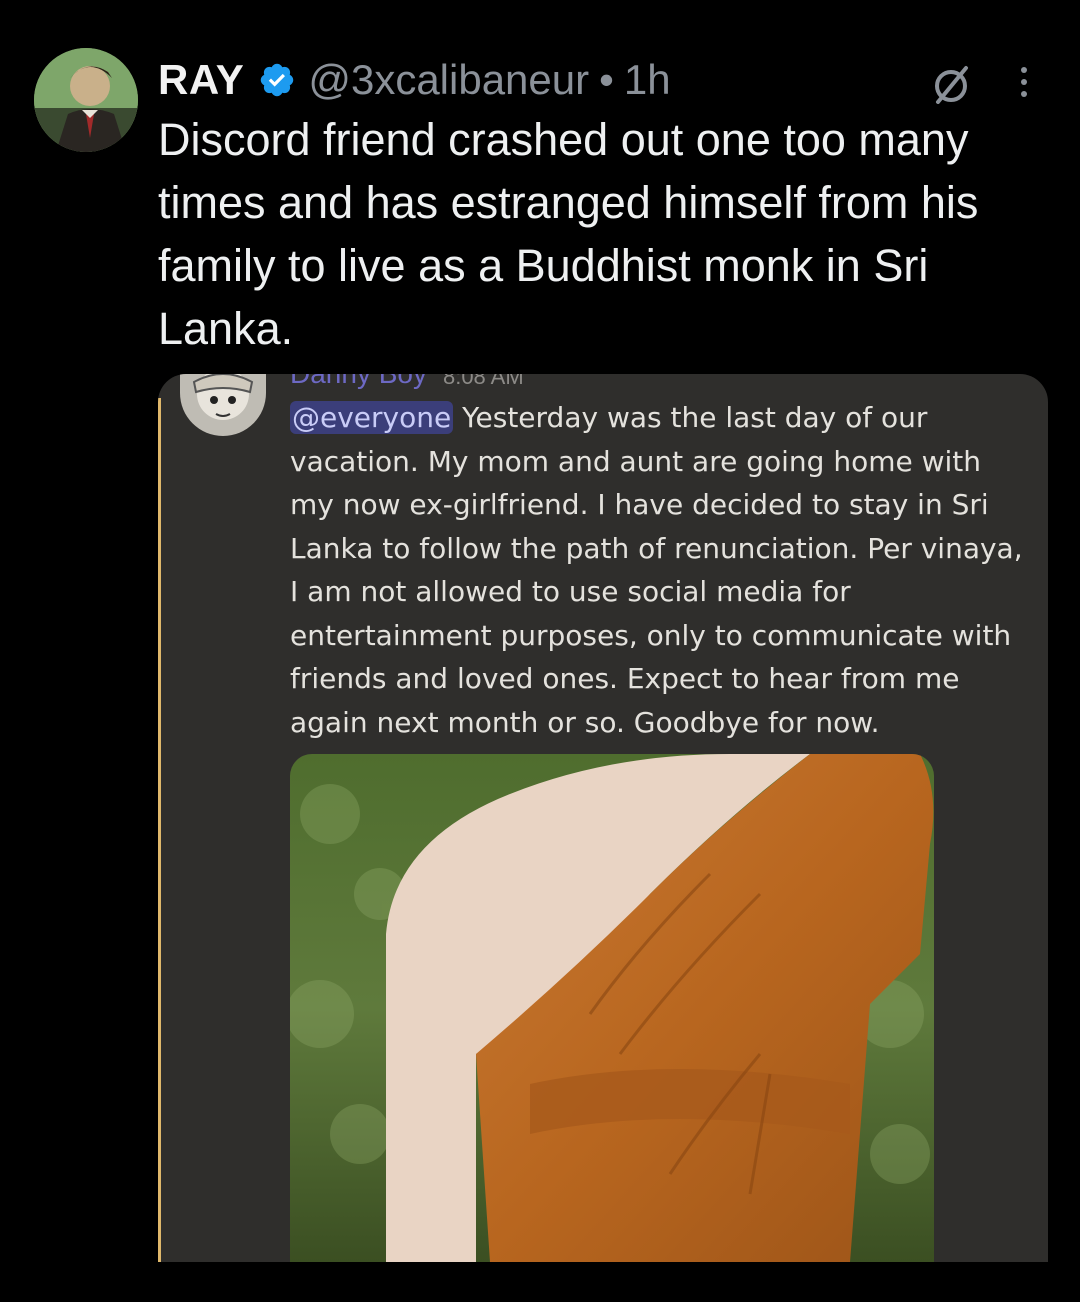 The height and width of the screenshot is (1302, 1080). I want to click on tweet-timestamp: 1h, so click(647, 80).